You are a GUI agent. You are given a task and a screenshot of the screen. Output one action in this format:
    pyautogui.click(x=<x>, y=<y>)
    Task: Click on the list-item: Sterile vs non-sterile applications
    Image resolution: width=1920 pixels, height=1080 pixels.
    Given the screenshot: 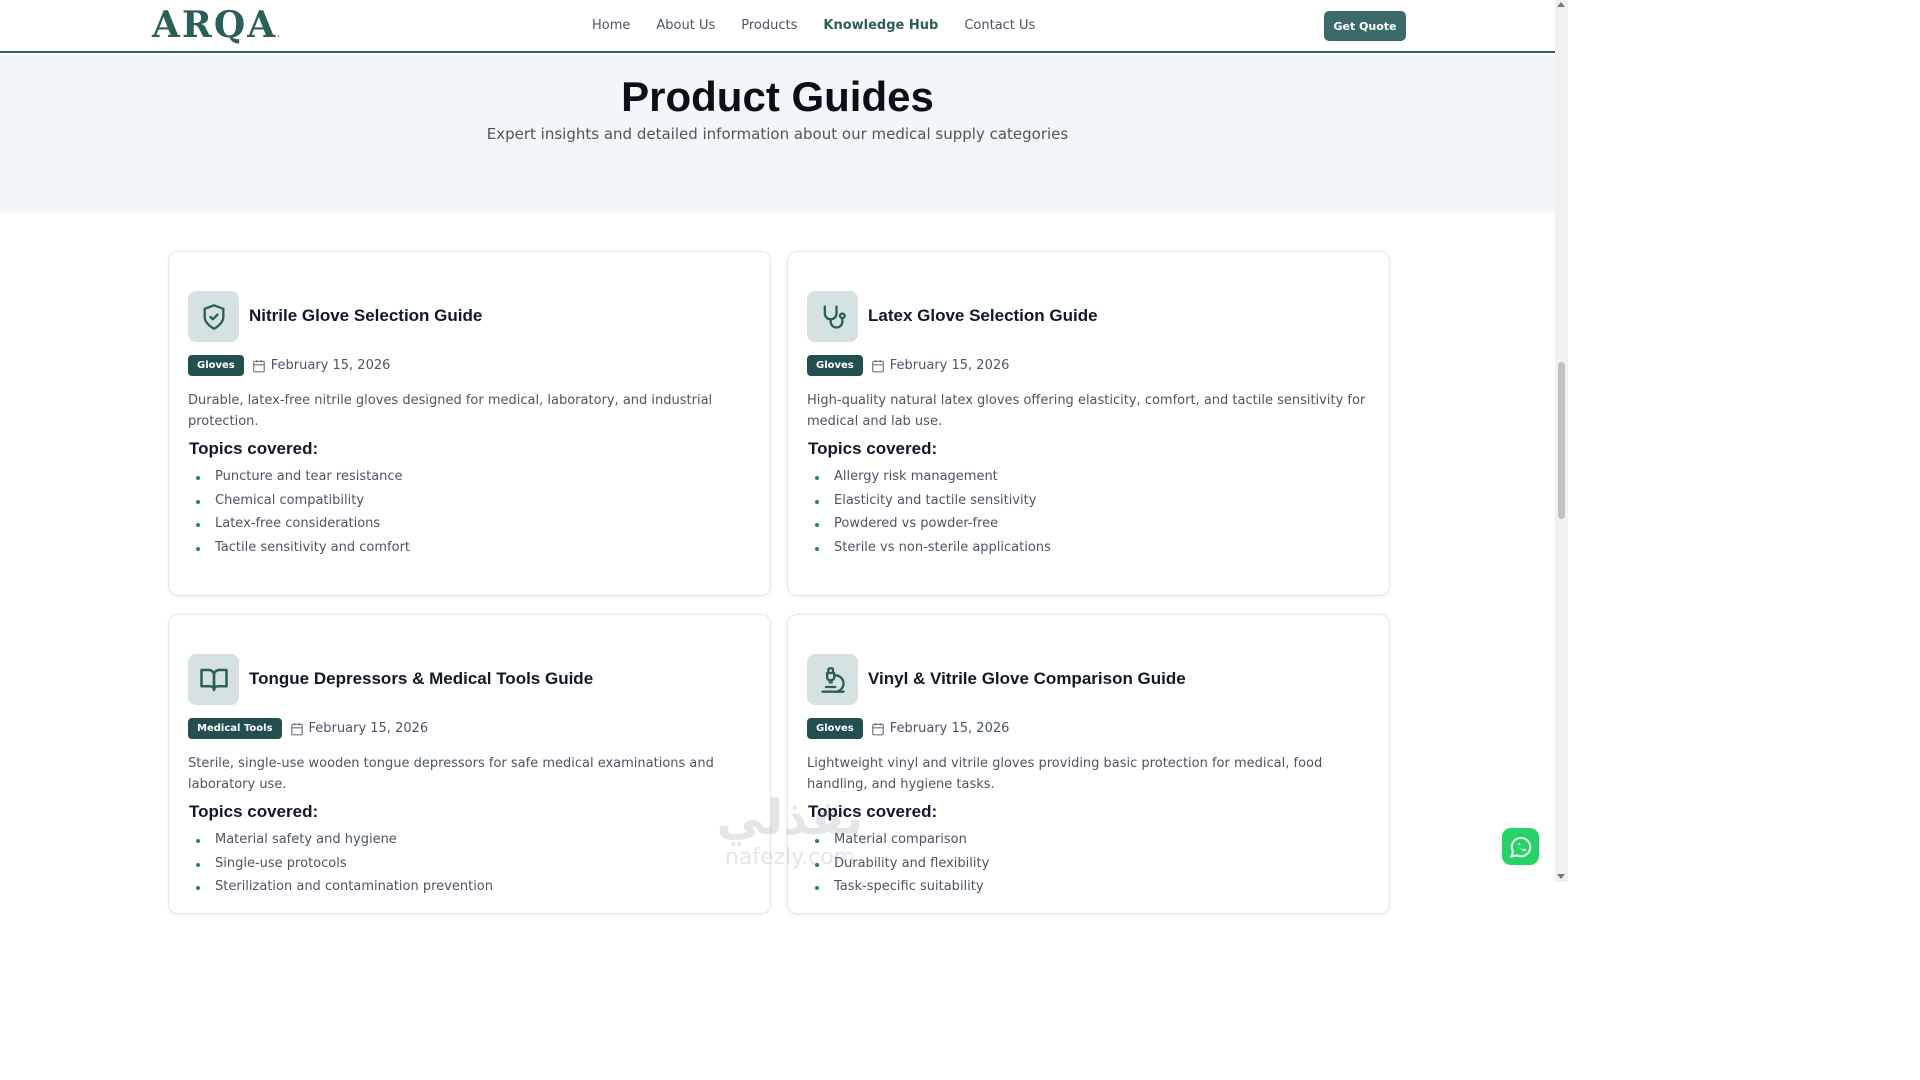 What is the action you would take?
    pyautogui.click(x=933, y=548)
    